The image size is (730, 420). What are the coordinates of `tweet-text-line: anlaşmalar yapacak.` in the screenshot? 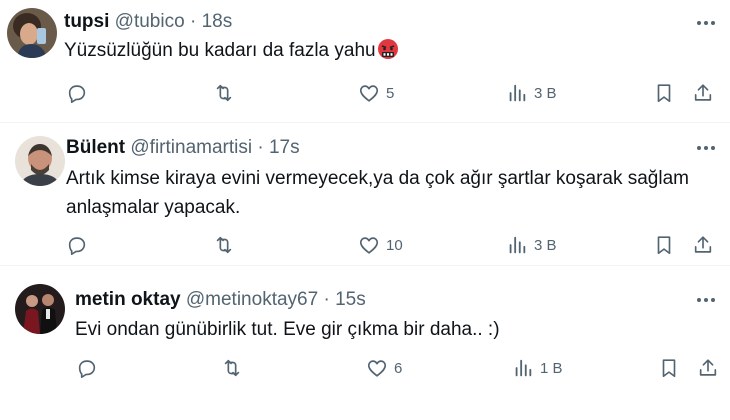 It's located at (153, 207).